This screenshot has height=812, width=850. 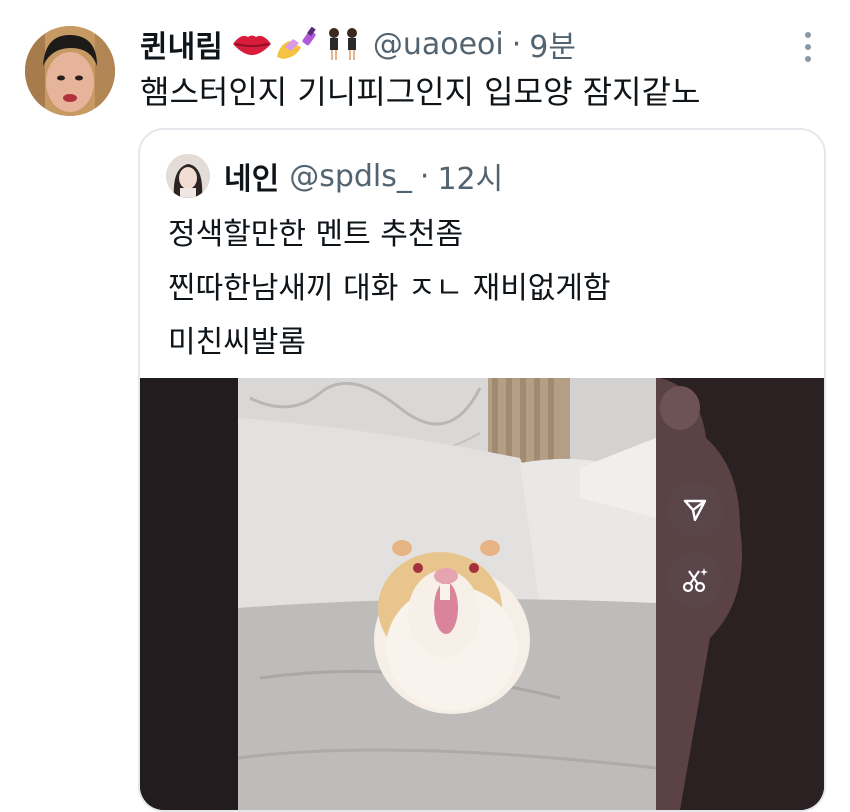 What do you see at coordinates (237, 342) in the screenshot?
I see `quoted-text-line: 미친씨발롬` at bounding box center [237, 342].